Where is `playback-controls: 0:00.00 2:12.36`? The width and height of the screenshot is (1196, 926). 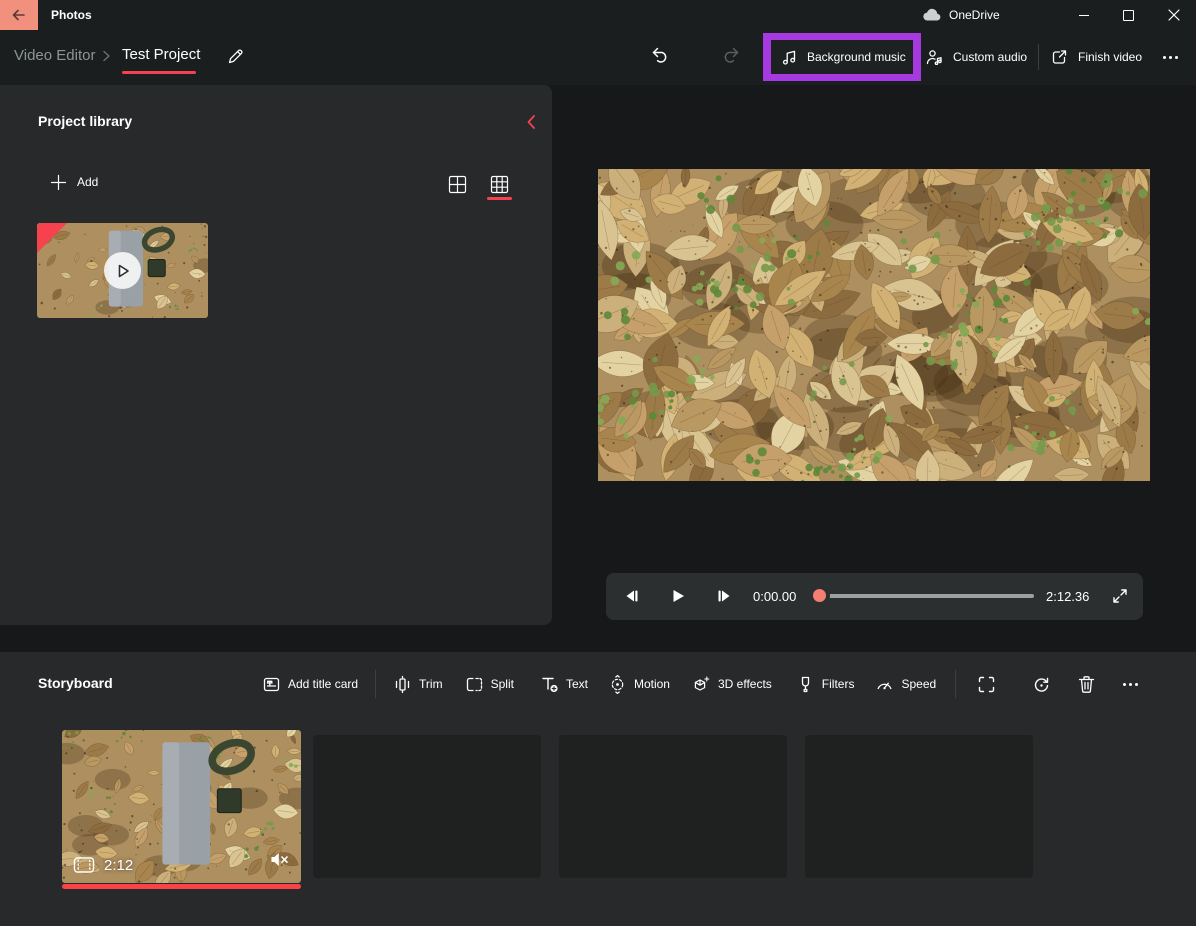
playback-controls: 0:00.00 2:12.36 is located at coordinates (874, 596).